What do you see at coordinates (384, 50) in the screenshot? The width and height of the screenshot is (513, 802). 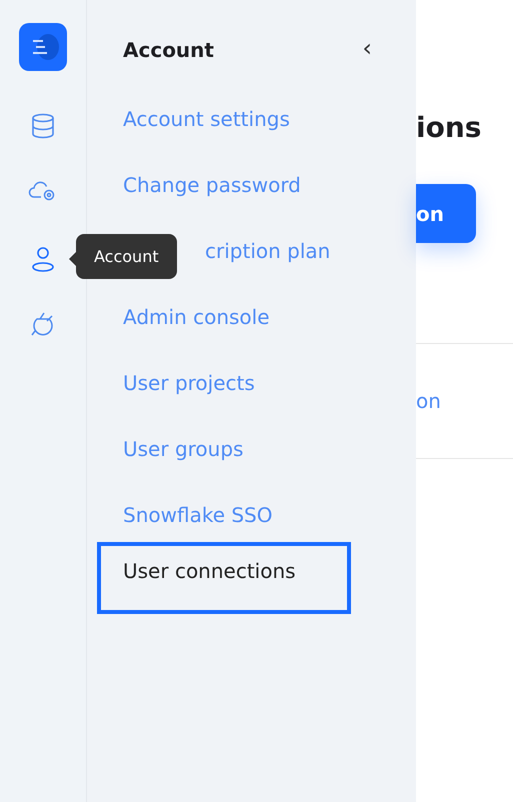 I see `collapse-button: ‹` at bounding box center [384, 50].